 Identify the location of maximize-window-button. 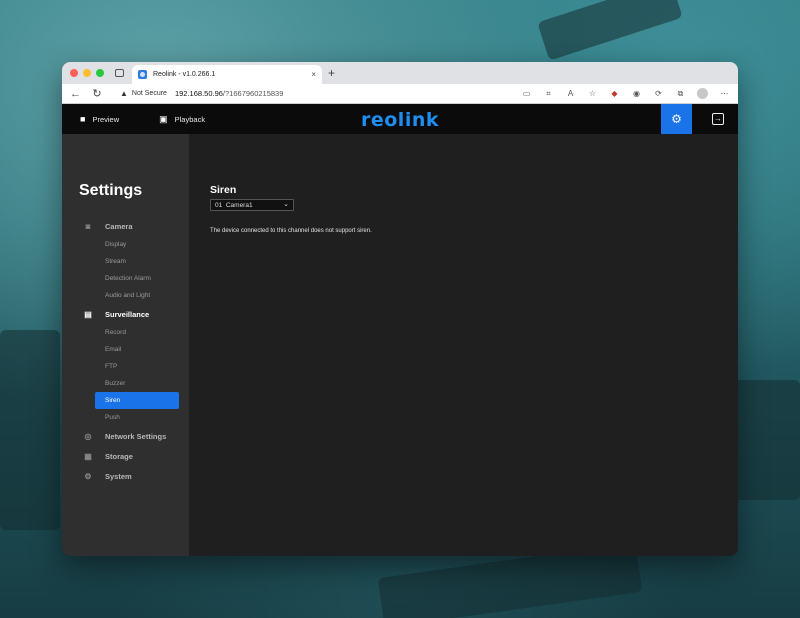
(100, 73).